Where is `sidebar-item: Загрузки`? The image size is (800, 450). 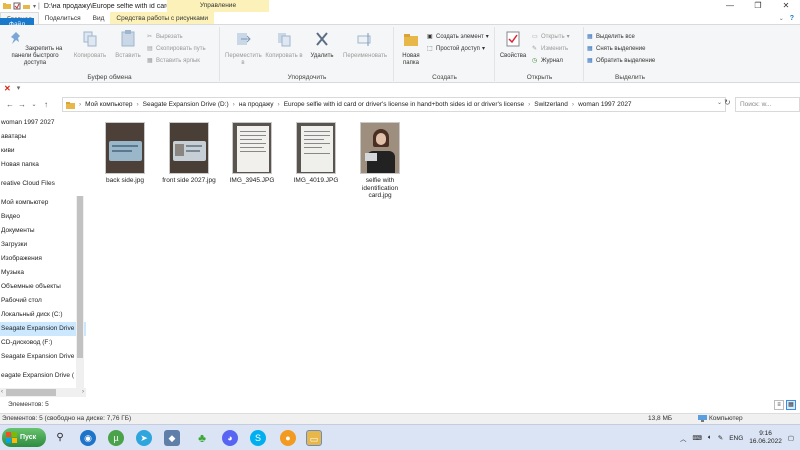
sidebar-item: Загрузки is located at coordinates (43, 245).